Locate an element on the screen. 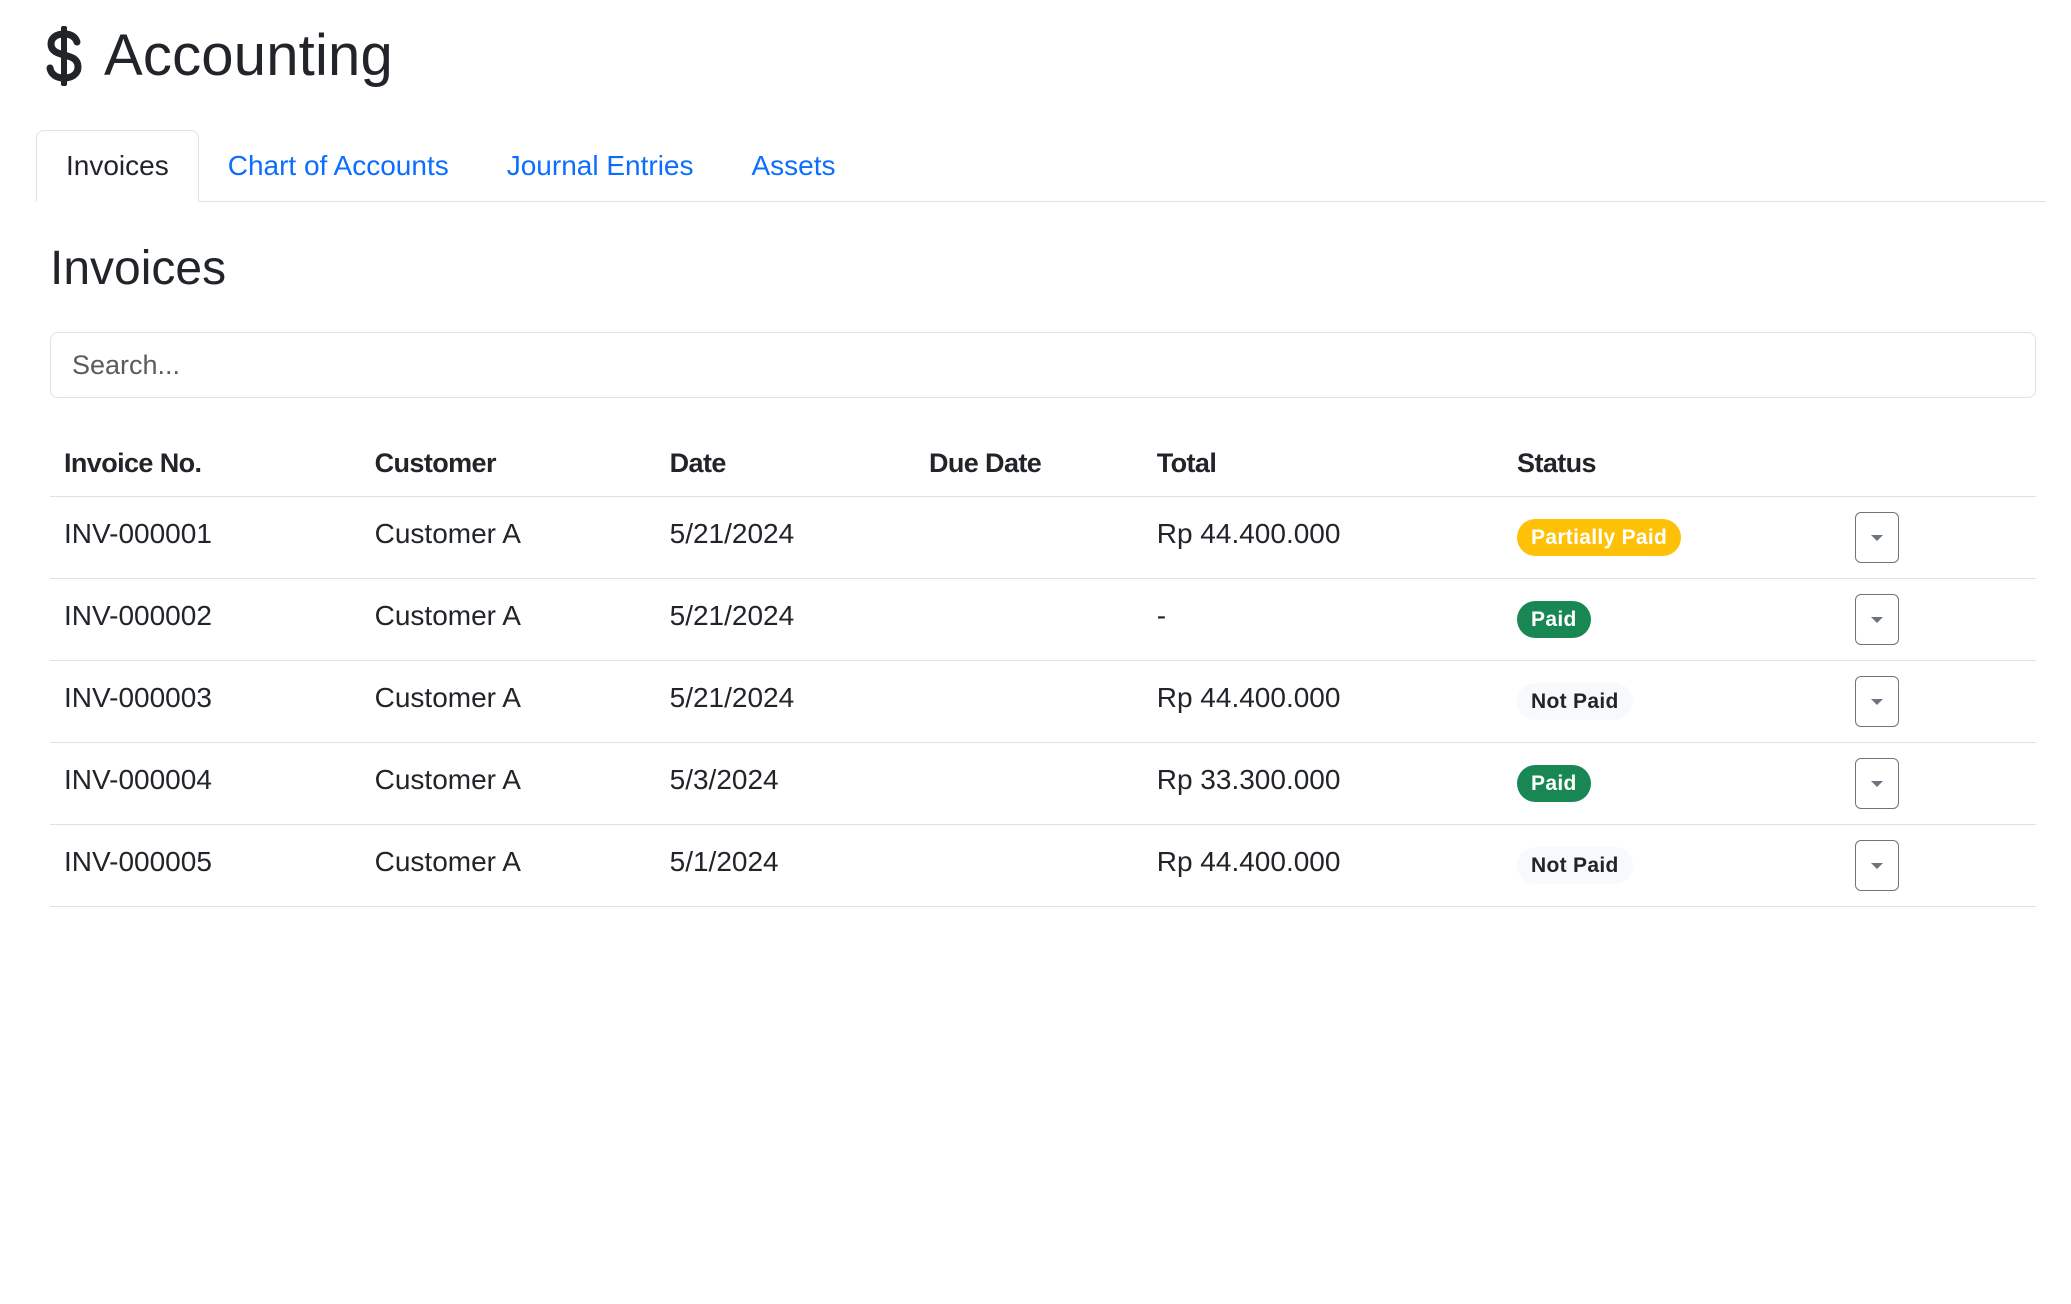 The image size is (2071, 1304). search-input is located at coordinates (1043, 365).